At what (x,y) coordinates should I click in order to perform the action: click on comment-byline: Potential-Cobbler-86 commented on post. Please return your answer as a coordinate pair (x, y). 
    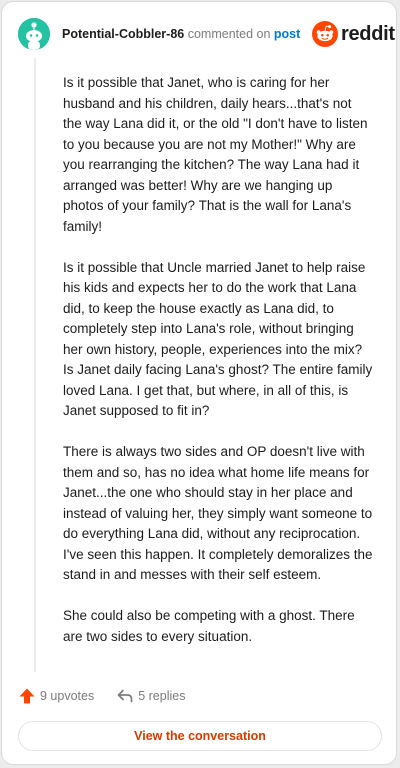
    Looking at the image, I should click on (181, 34).